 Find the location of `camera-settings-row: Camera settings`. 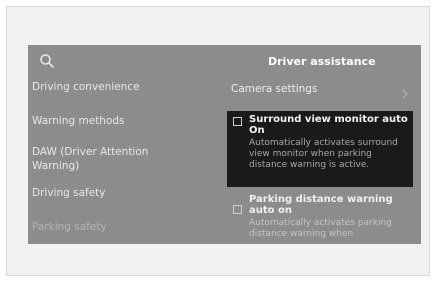

camera-settings-row: Camera settings is located at coordinates (318, 89).